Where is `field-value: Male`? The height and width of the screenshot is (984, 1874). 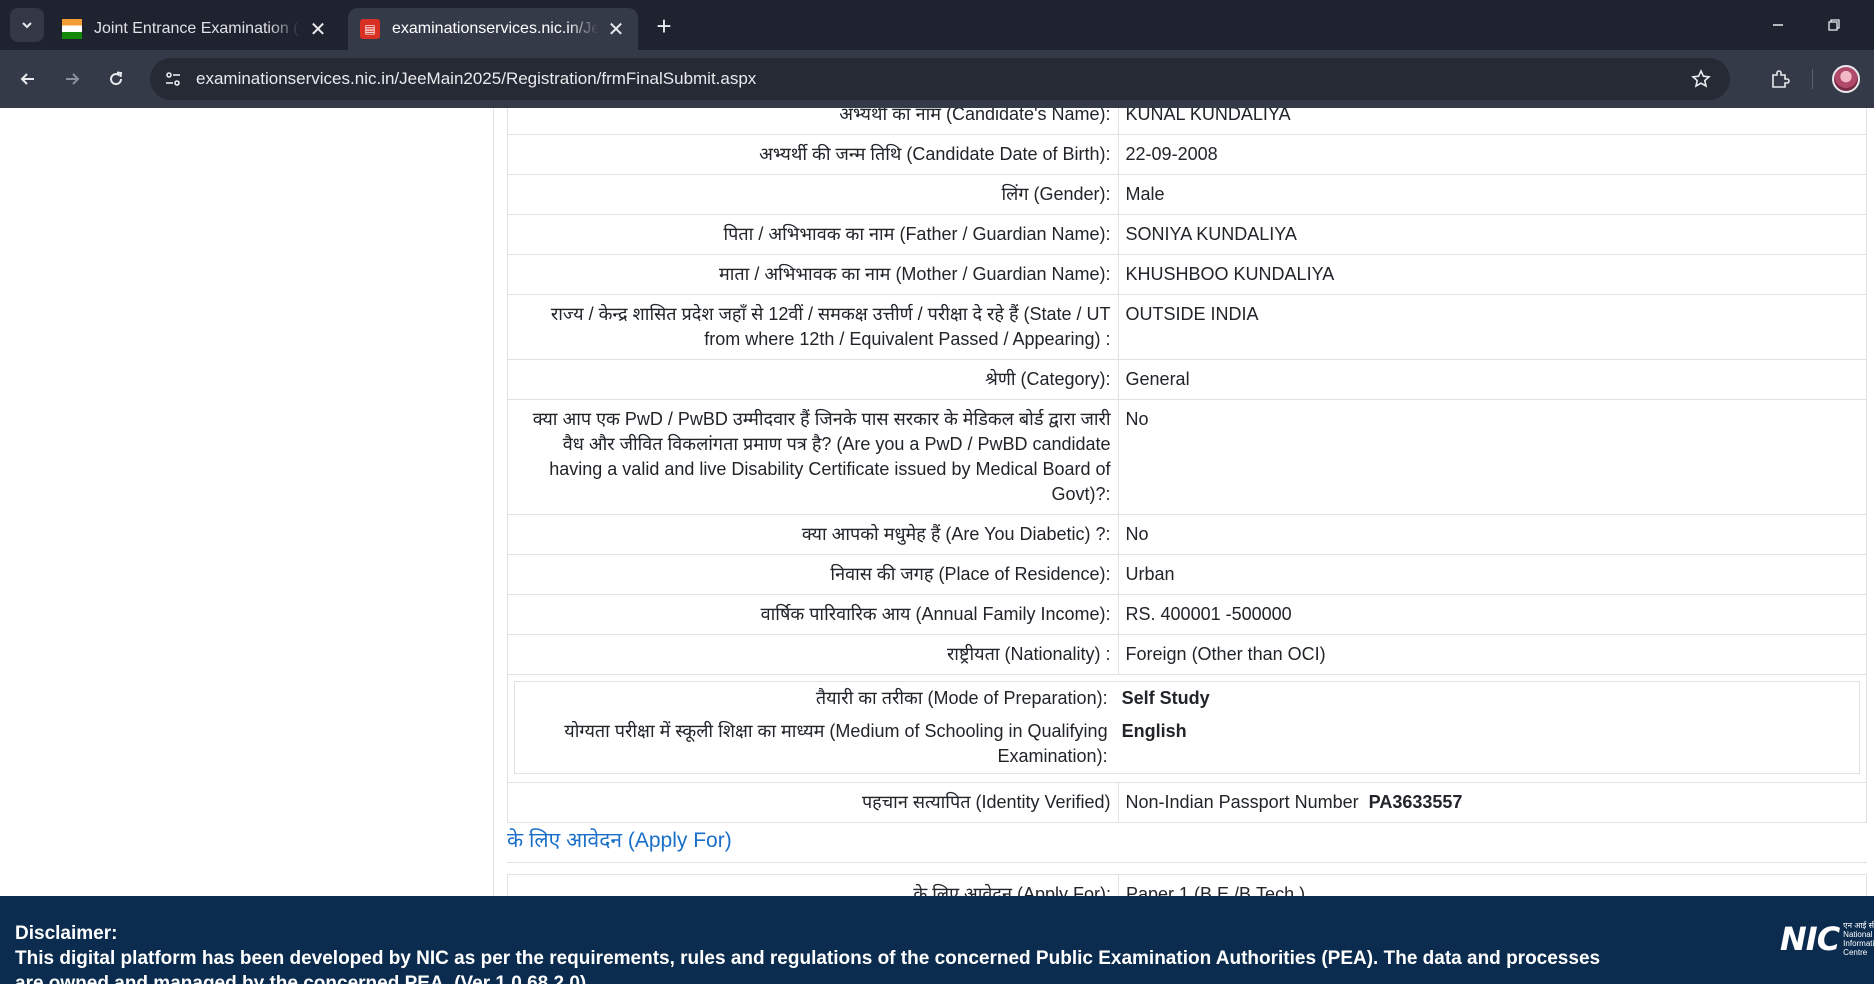 field-value: Male is located at coordinates (1492, 194).